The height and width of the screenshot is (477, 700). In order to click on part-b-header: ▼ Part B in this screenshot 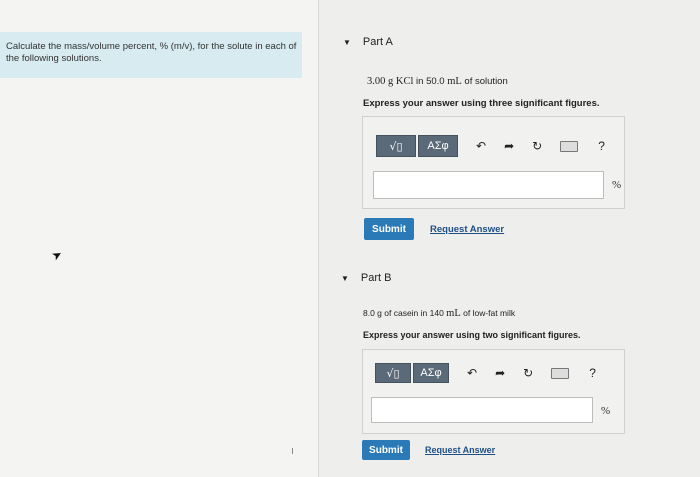, I will do `click(366, 278)`.